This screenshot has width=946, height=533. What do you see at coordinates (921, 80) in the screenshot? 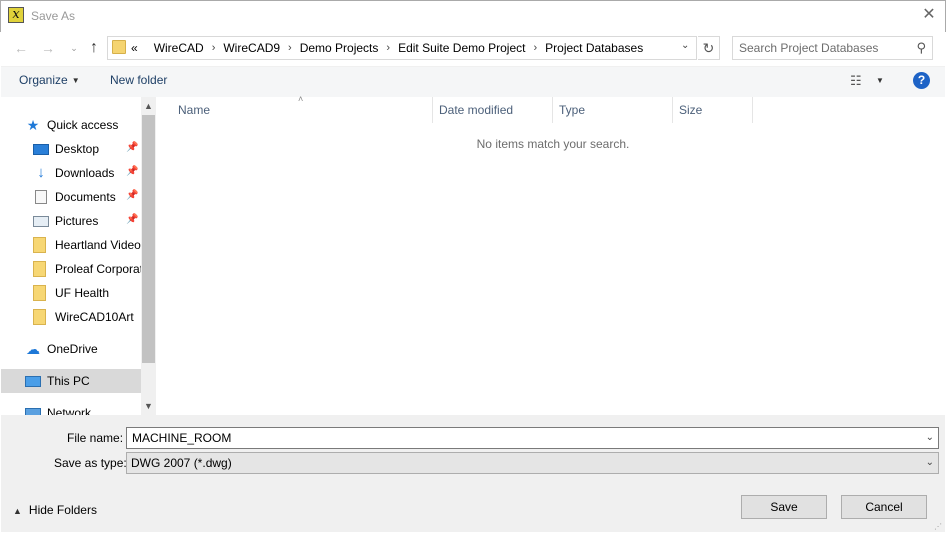
I see `help-icon: ?` at bounding box center [921, 80].